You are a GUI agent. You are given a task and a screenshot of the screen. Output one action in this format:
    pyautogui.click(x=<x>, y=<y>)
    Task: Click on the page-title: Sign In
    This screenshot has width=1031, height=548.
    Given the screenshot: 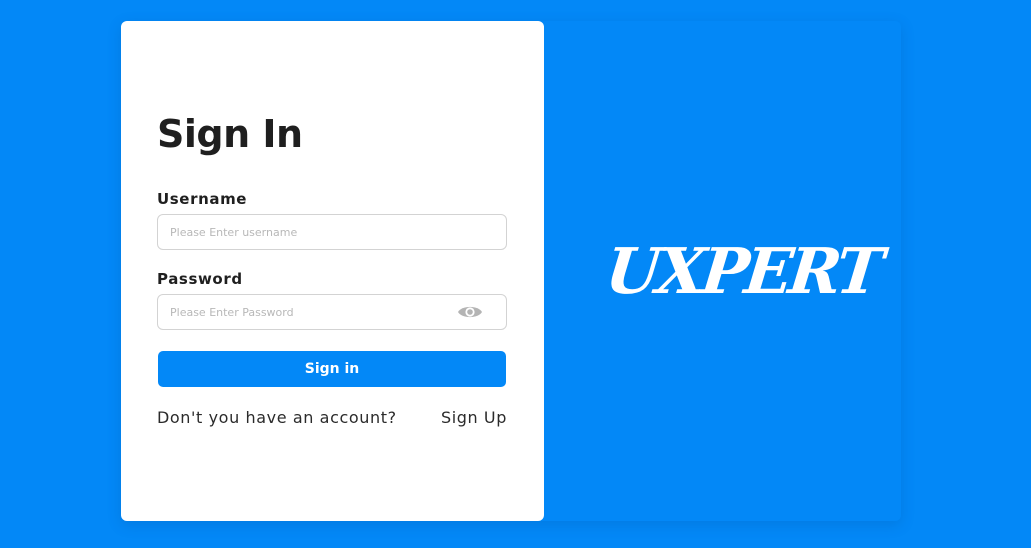 What is the action you would take?
    pyautogui.click(x=230, y=134)
    